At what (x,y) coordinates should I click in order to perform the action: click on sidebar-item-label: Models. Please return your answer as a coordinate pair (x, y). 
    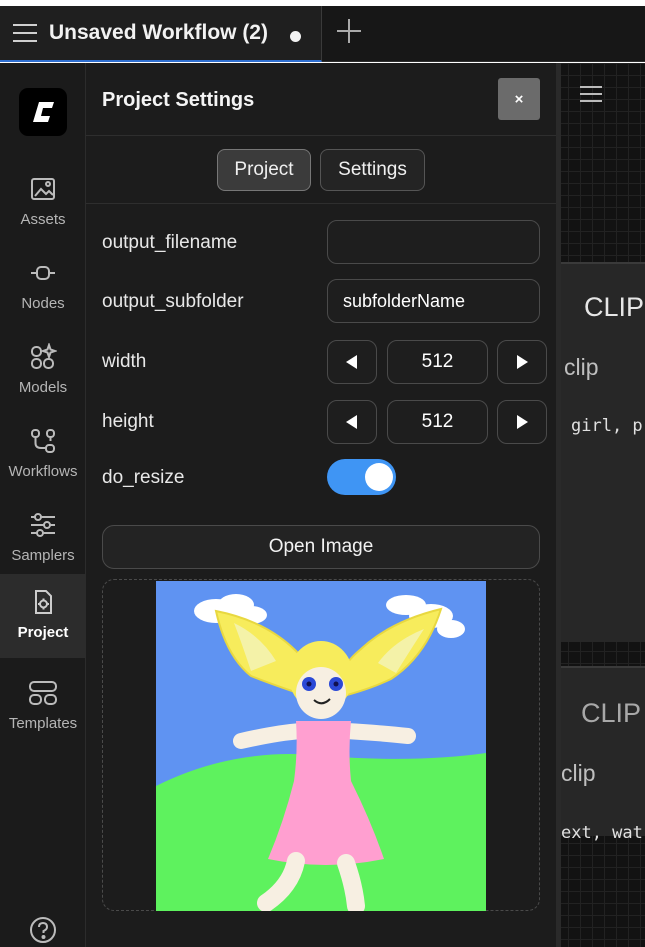
    Looking at the image, I should click on (43, 387).